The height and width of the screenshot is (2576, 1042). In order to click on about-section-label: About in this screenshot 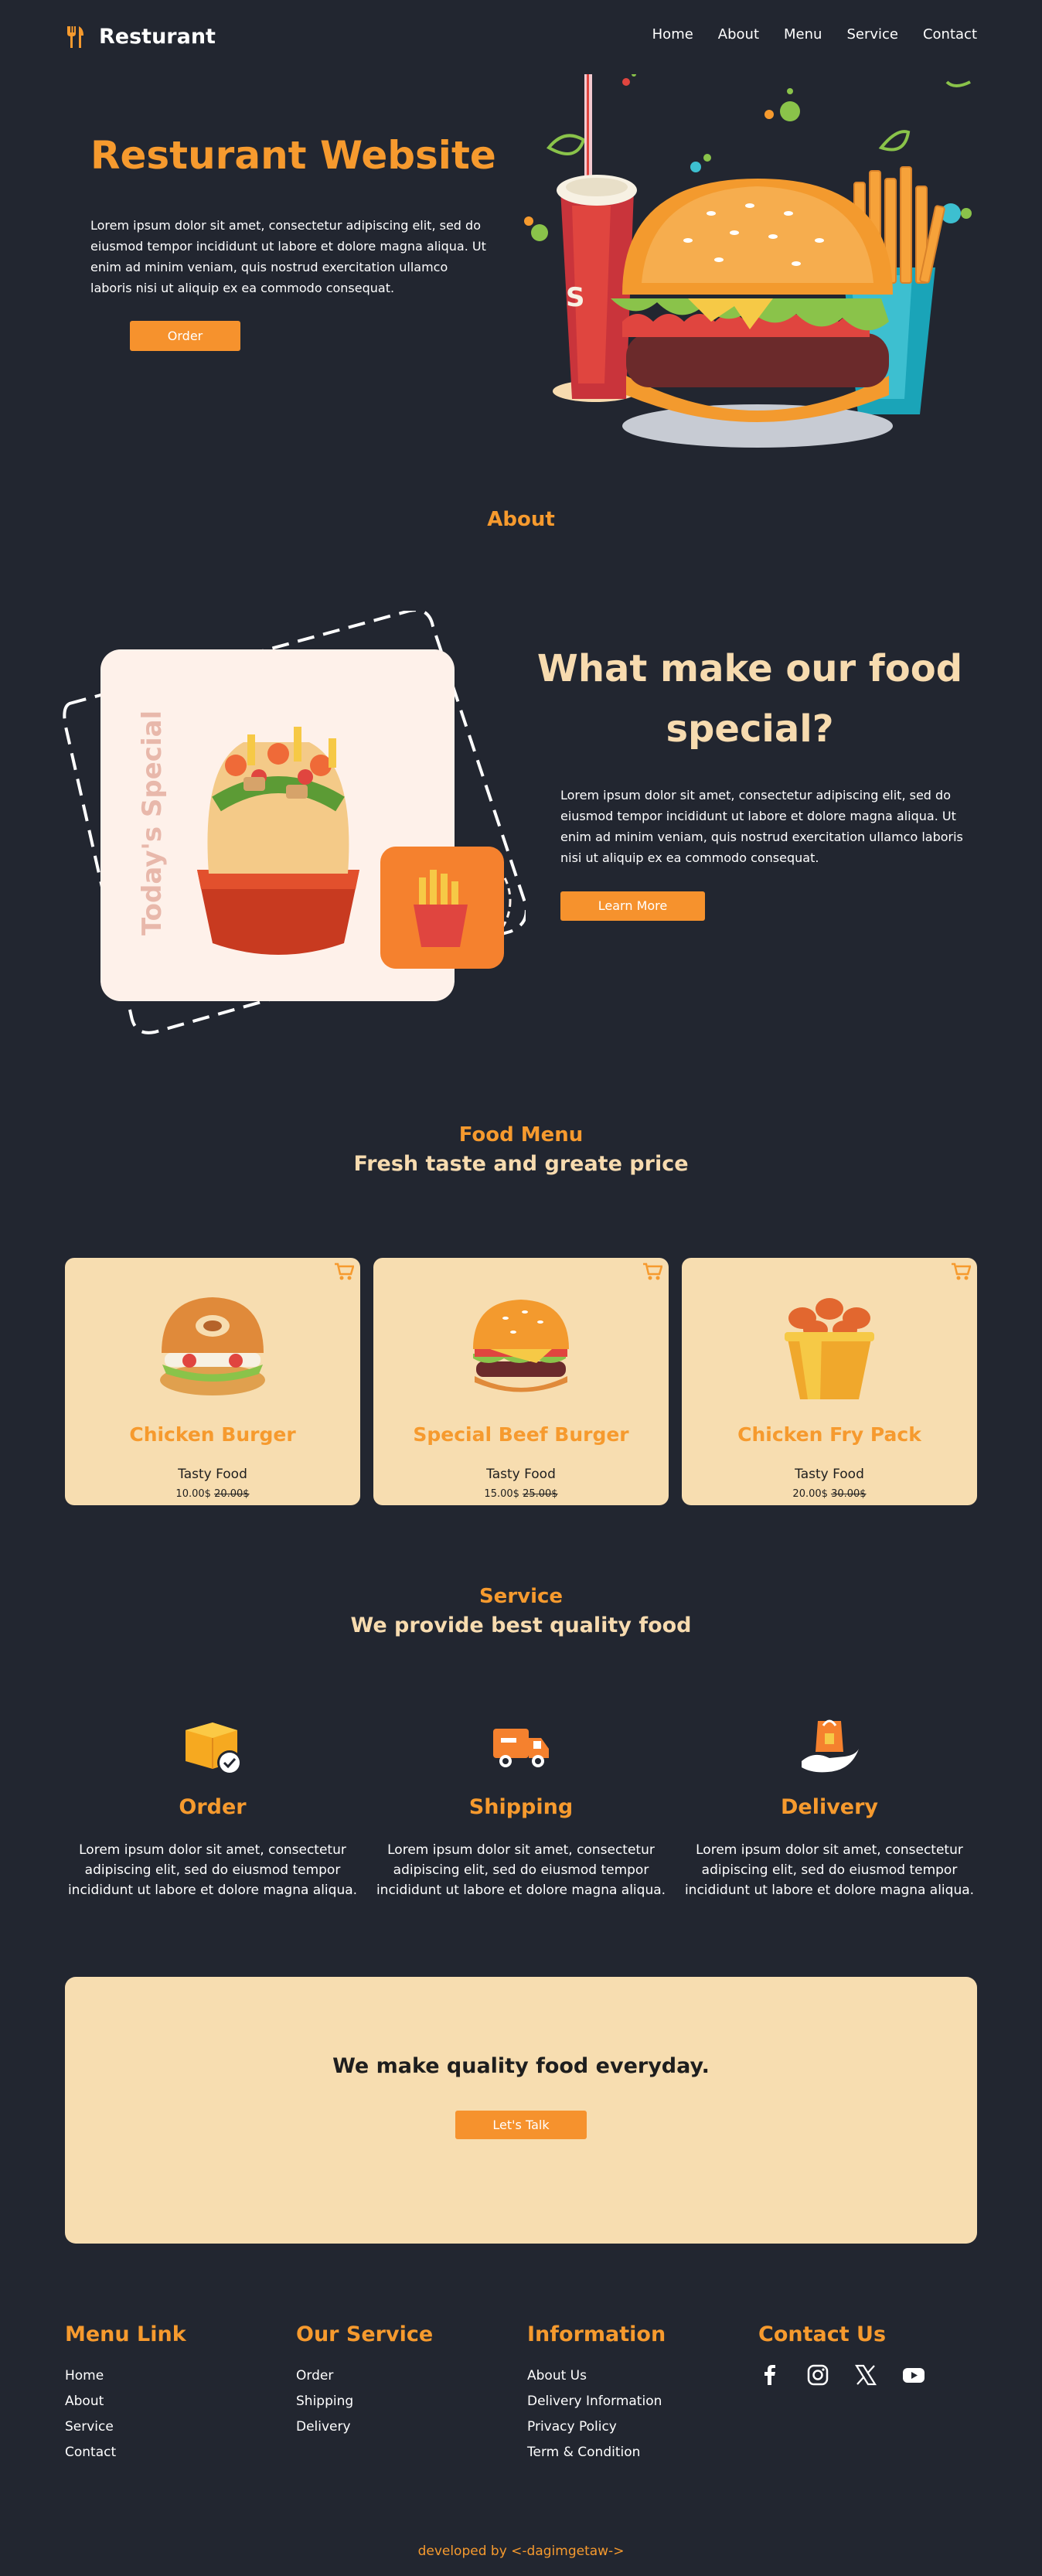, I will do `click(521, 519)`.